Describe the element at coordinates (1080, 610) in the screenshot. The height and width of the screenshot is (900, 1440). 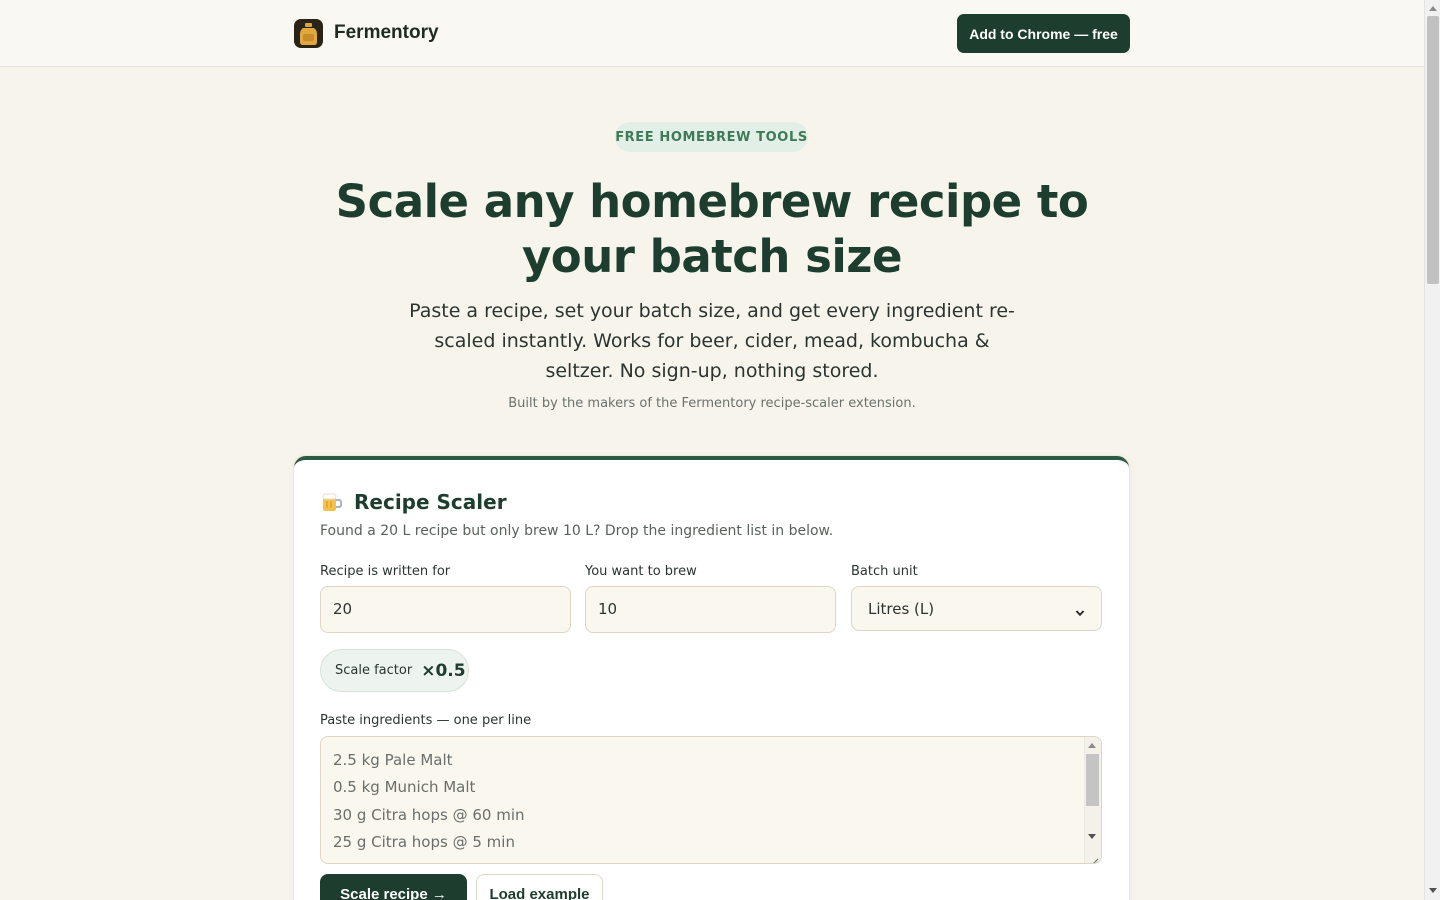
I see `chevron-down-icon` at that location.